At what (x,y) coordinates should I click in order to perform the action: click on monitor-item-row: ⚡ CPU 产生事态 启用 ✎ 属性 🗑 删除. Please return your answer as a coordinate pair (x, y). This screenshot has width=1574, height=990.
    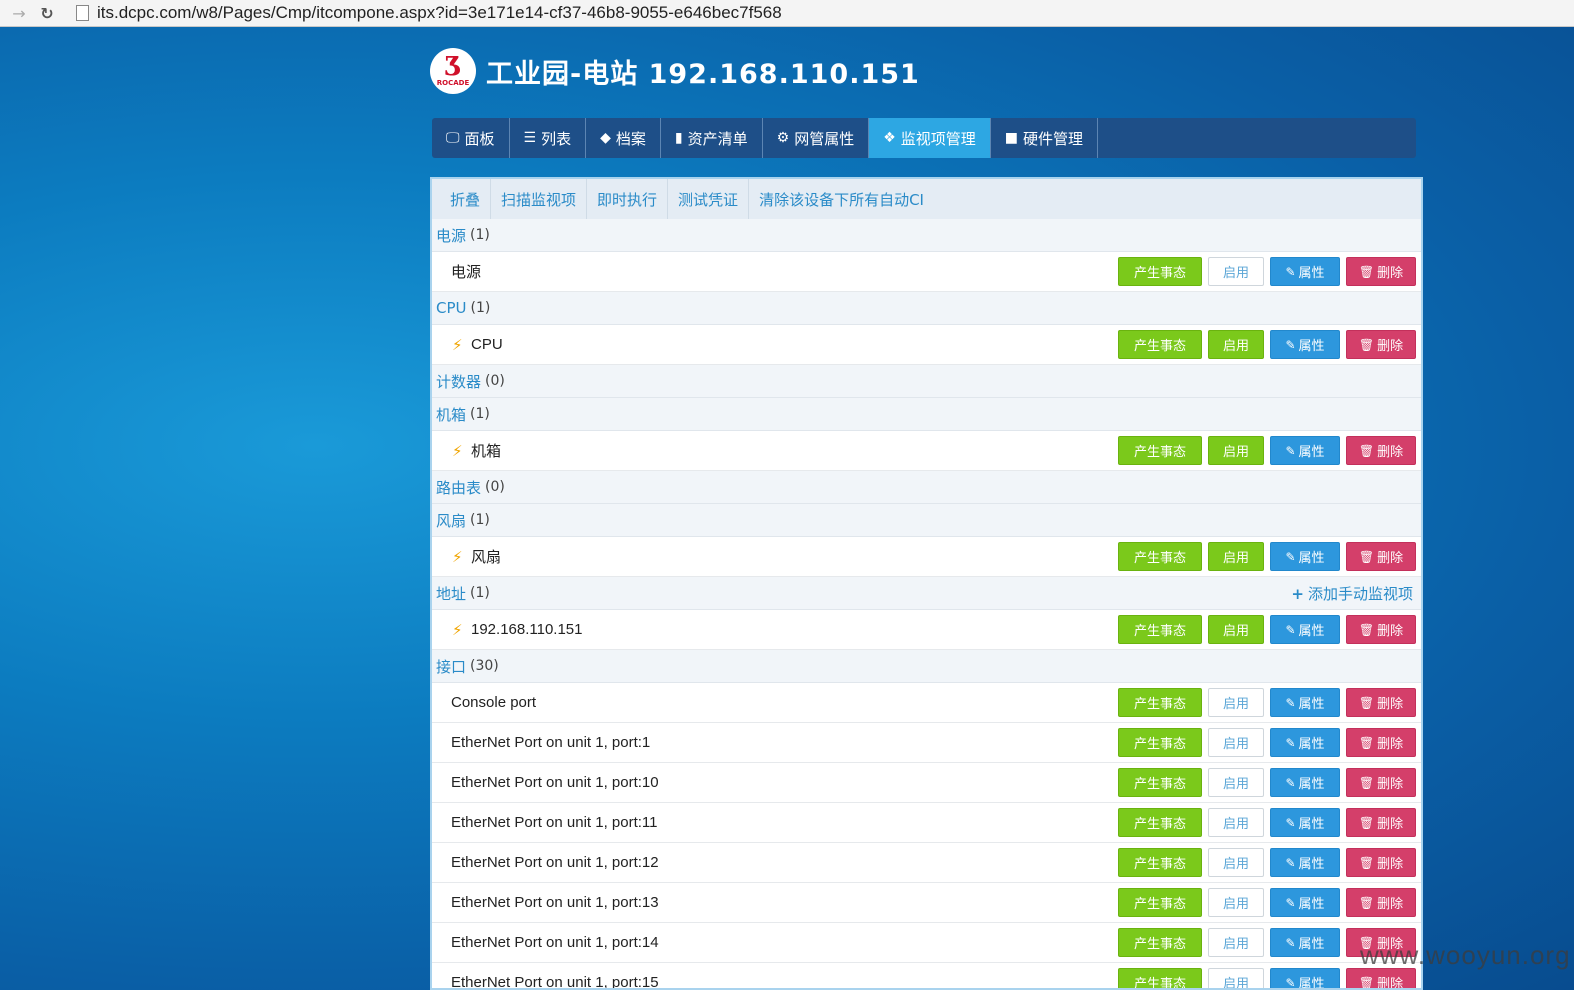
    Looking at the image, I should click on (926, 345).